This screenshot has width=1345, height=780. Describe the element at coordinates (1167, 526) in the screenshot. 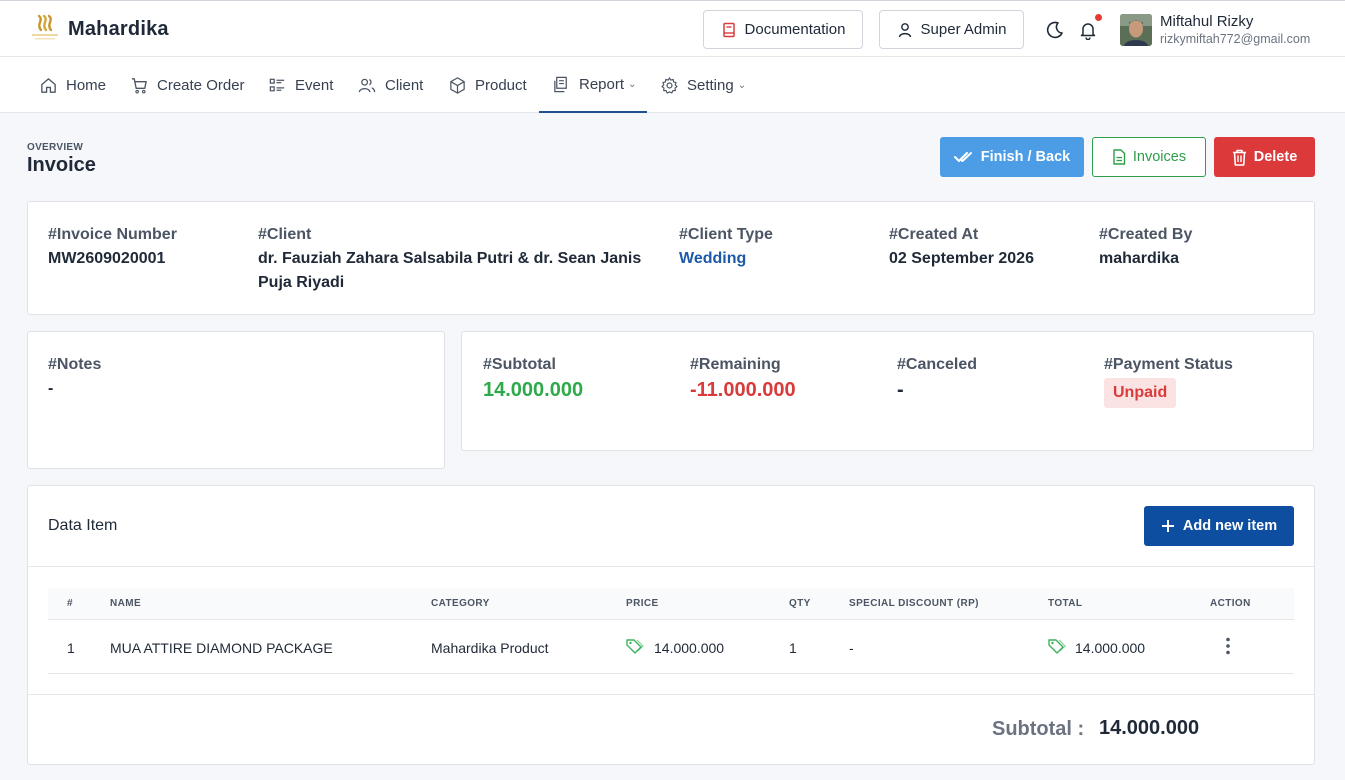

I see `plus-icon` at that location.